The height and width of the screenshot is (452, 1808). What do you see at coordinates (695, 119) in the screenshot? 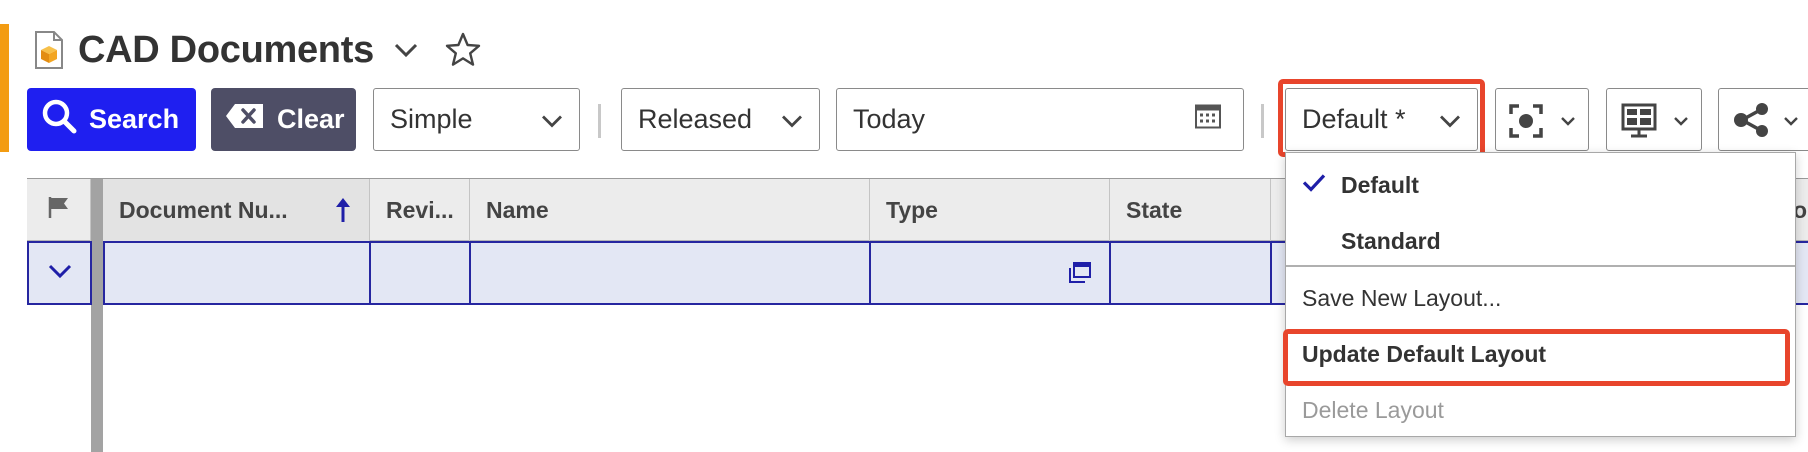
I see `state-filter-value: Released` at bounding box center [695, 119].